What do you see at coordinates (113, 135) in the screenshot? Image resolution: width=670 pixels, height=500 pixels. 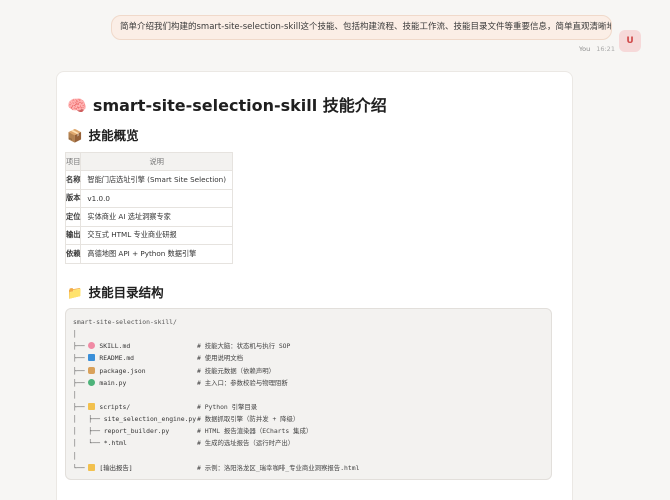 I see `overview-heading-text: 技能概览` at bounding box center [113, 135].